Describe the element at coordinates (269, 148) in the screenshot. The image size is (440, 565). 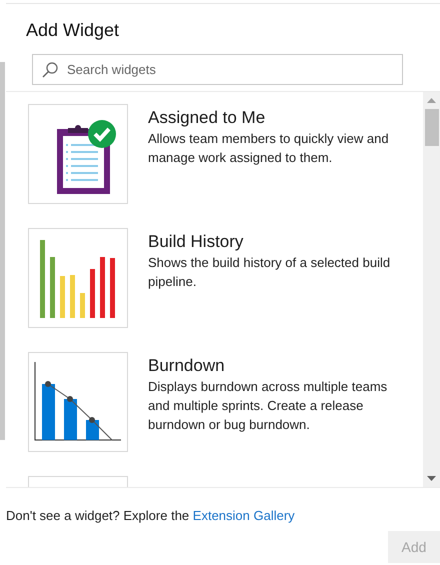
I see `widget-description: Allows team members to quickly view and manage work assigned to them.` at that location.